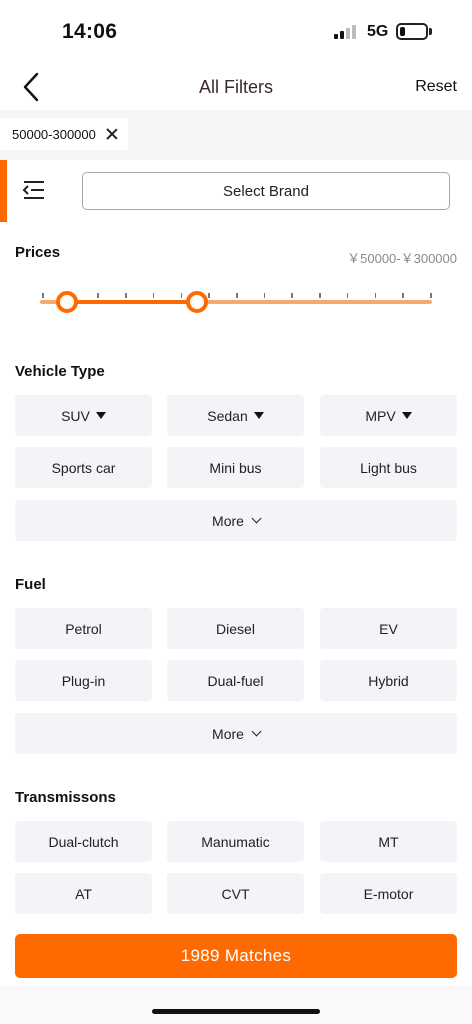  I want to click on home-indicator, so click(236, 1011).